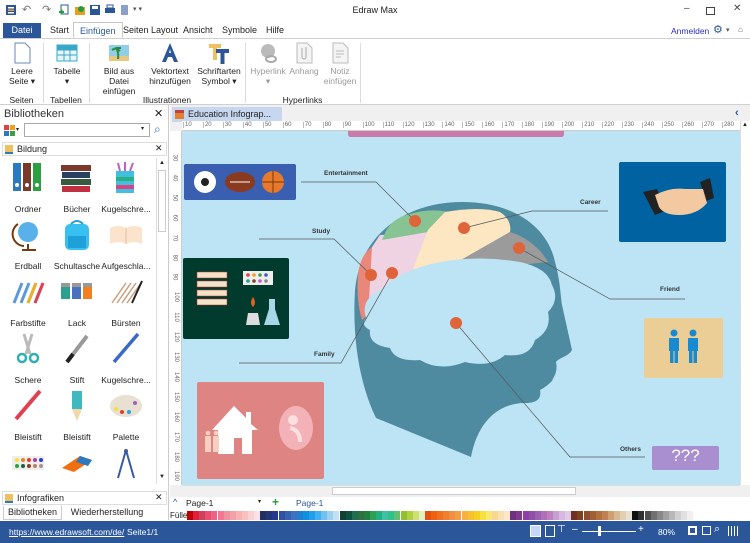 The height and width of the screenshot is (543, 750). I want to click on tab-hilfe: Hilfe, so click(275, 30).